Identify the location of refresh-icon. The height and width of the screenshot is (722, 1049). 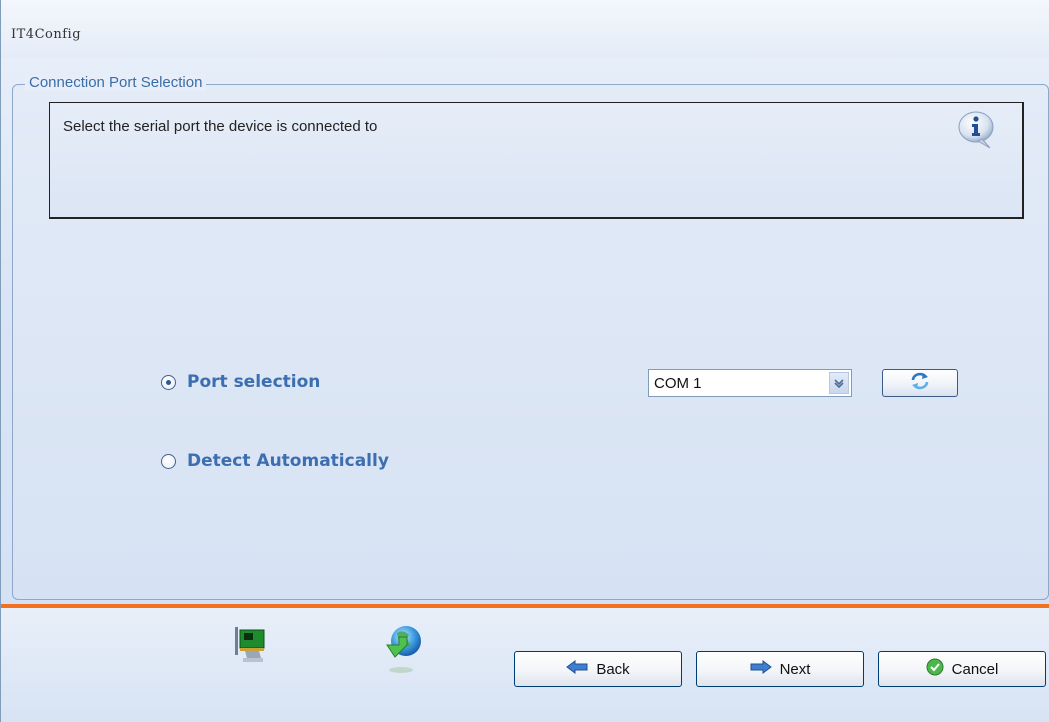
(920, 383).